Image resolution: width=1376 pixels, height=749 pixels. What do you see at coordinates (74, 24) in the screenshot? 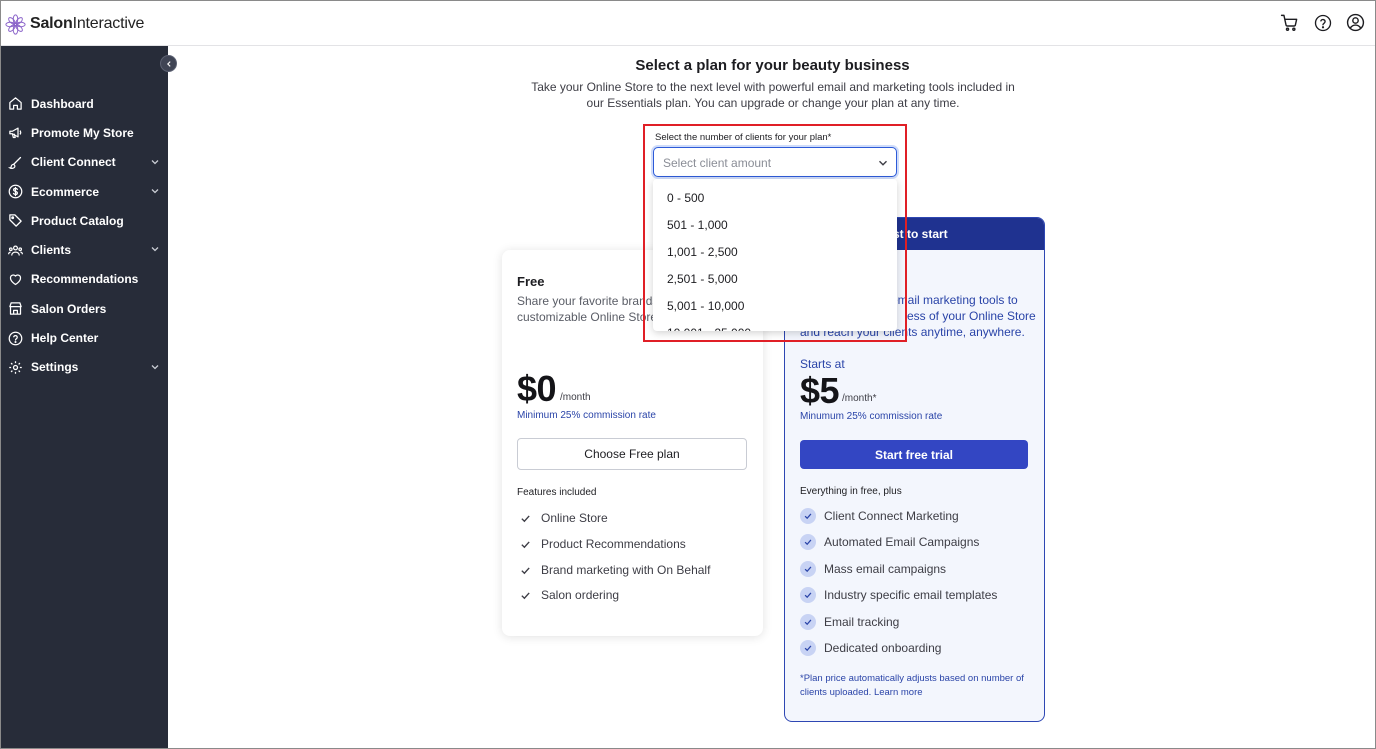
I see `brand-logo: SalonInteractive` at bounding box center [74, 24].